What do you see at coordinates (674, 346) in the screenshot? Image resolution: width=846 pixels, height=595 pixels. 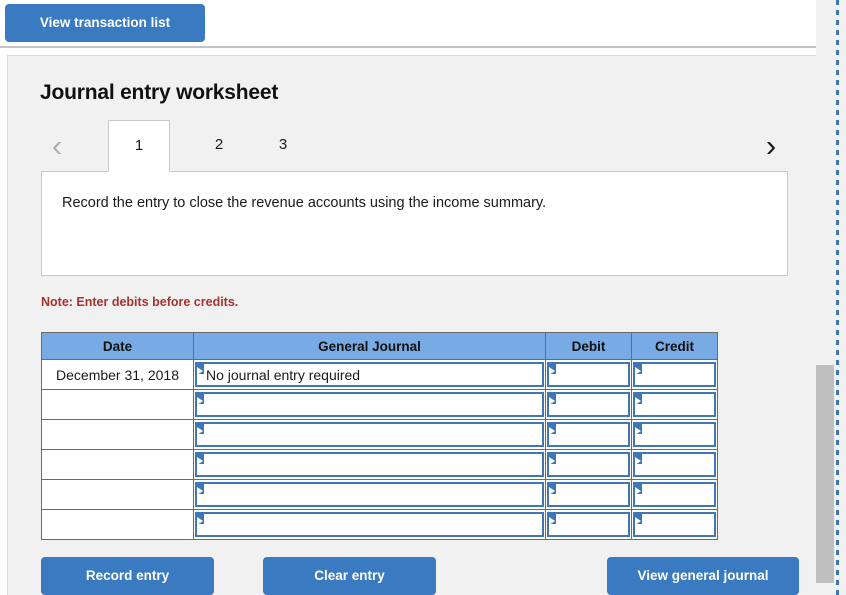 I see `column-header-credit: Credit` at bounding box center [674, 346].